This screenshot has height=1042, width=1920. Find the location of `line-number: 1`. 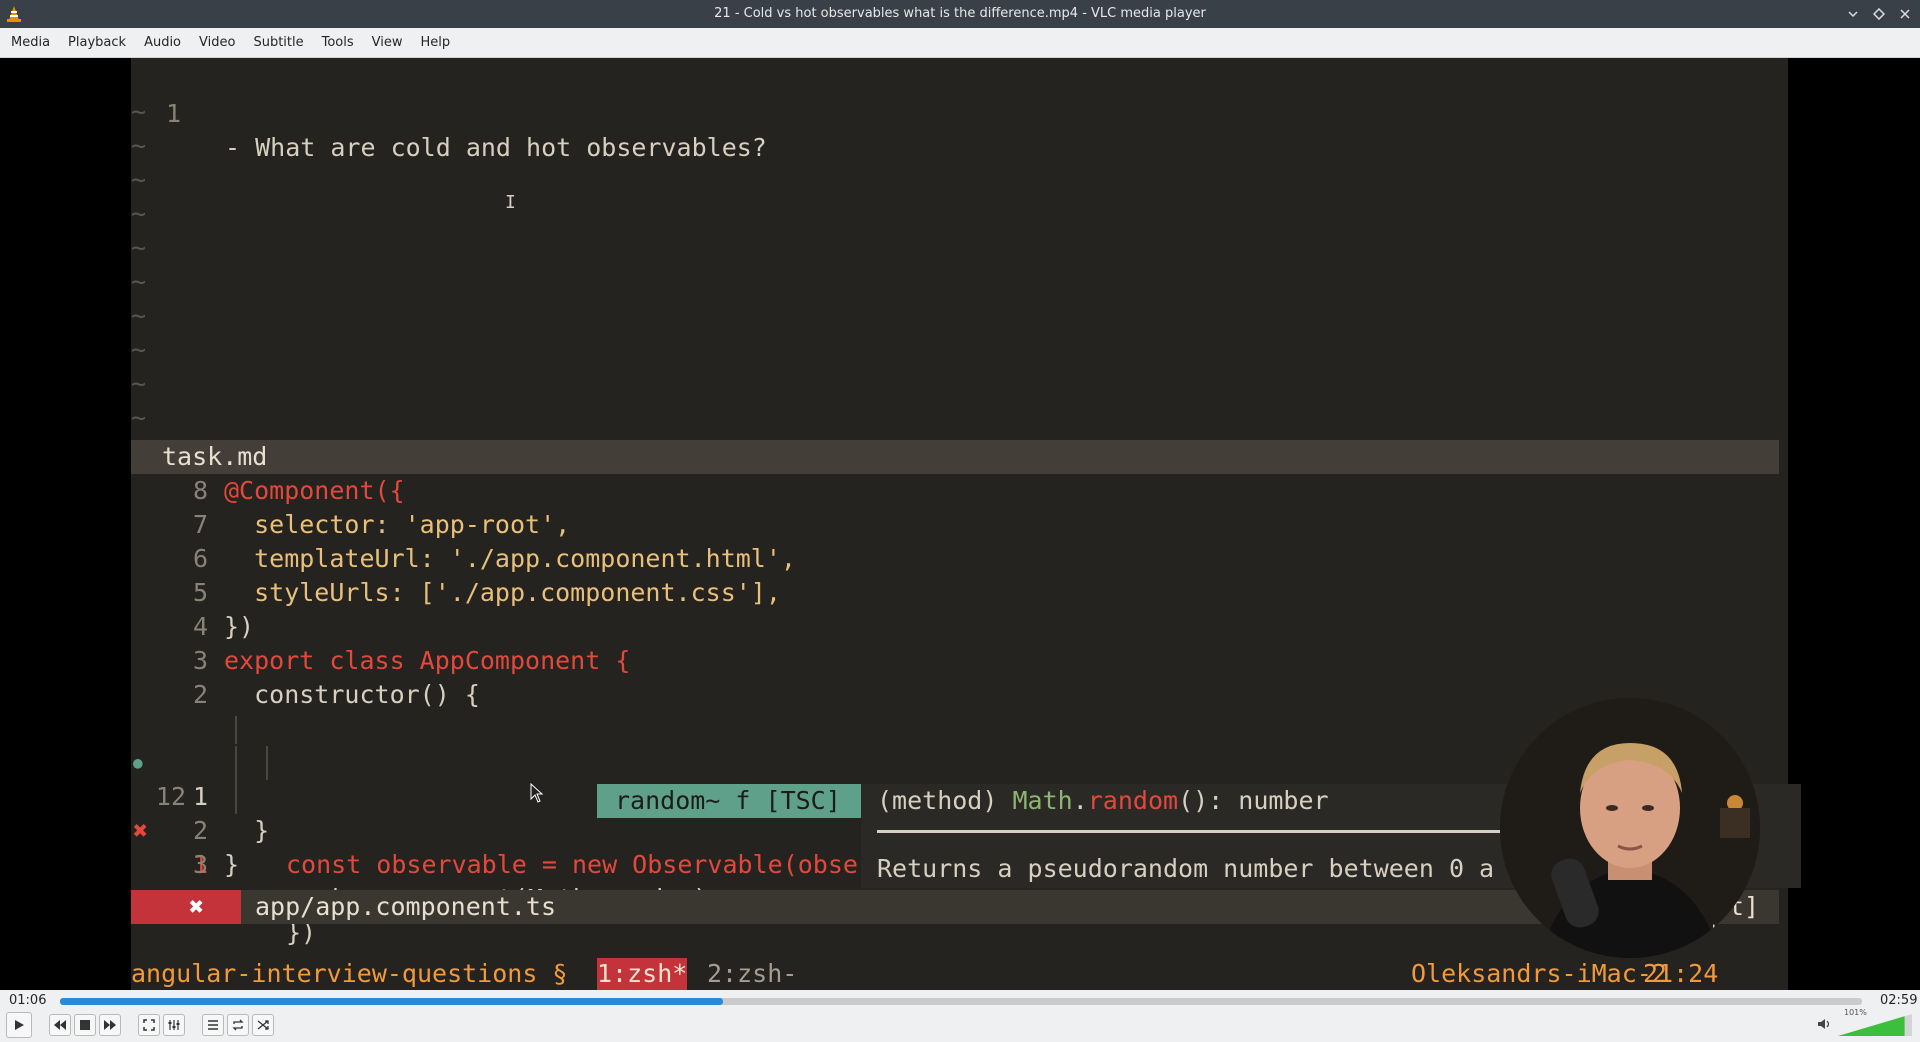

line-number: 1 is located at coordinates (173, 113).